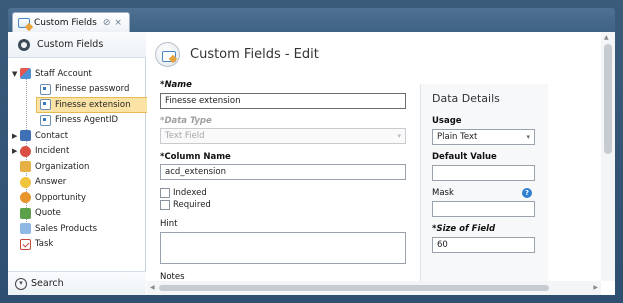  What do you see at coordinates (24, 44) in the screenshot?
I see `configuration-icon` at bounding box center [24, 44].